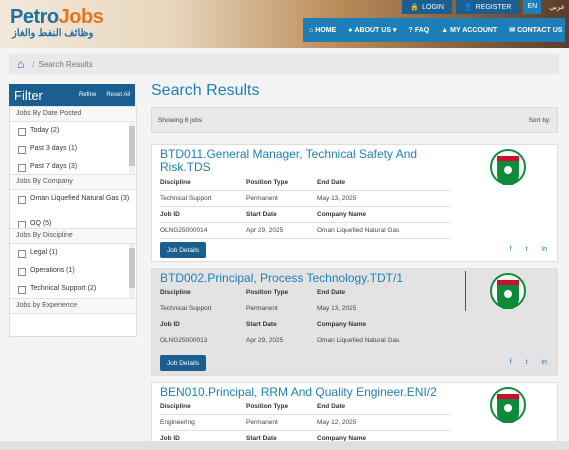 The width and height of the screenshot is (569, 450). Describe the element at coordinates (468, 7) in the screenshot. I see `user-icon: 👤` at that location.